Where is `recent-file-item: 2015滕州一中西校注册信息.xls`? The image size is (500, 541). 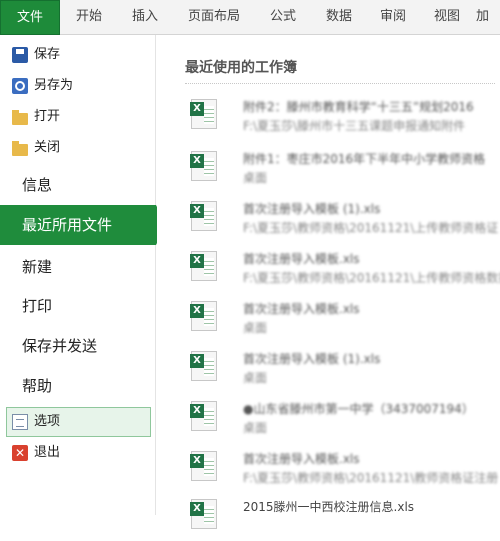 recent-file-item: 2015滕州一中西校注册信息.xls is located at coordinates (342, 518).